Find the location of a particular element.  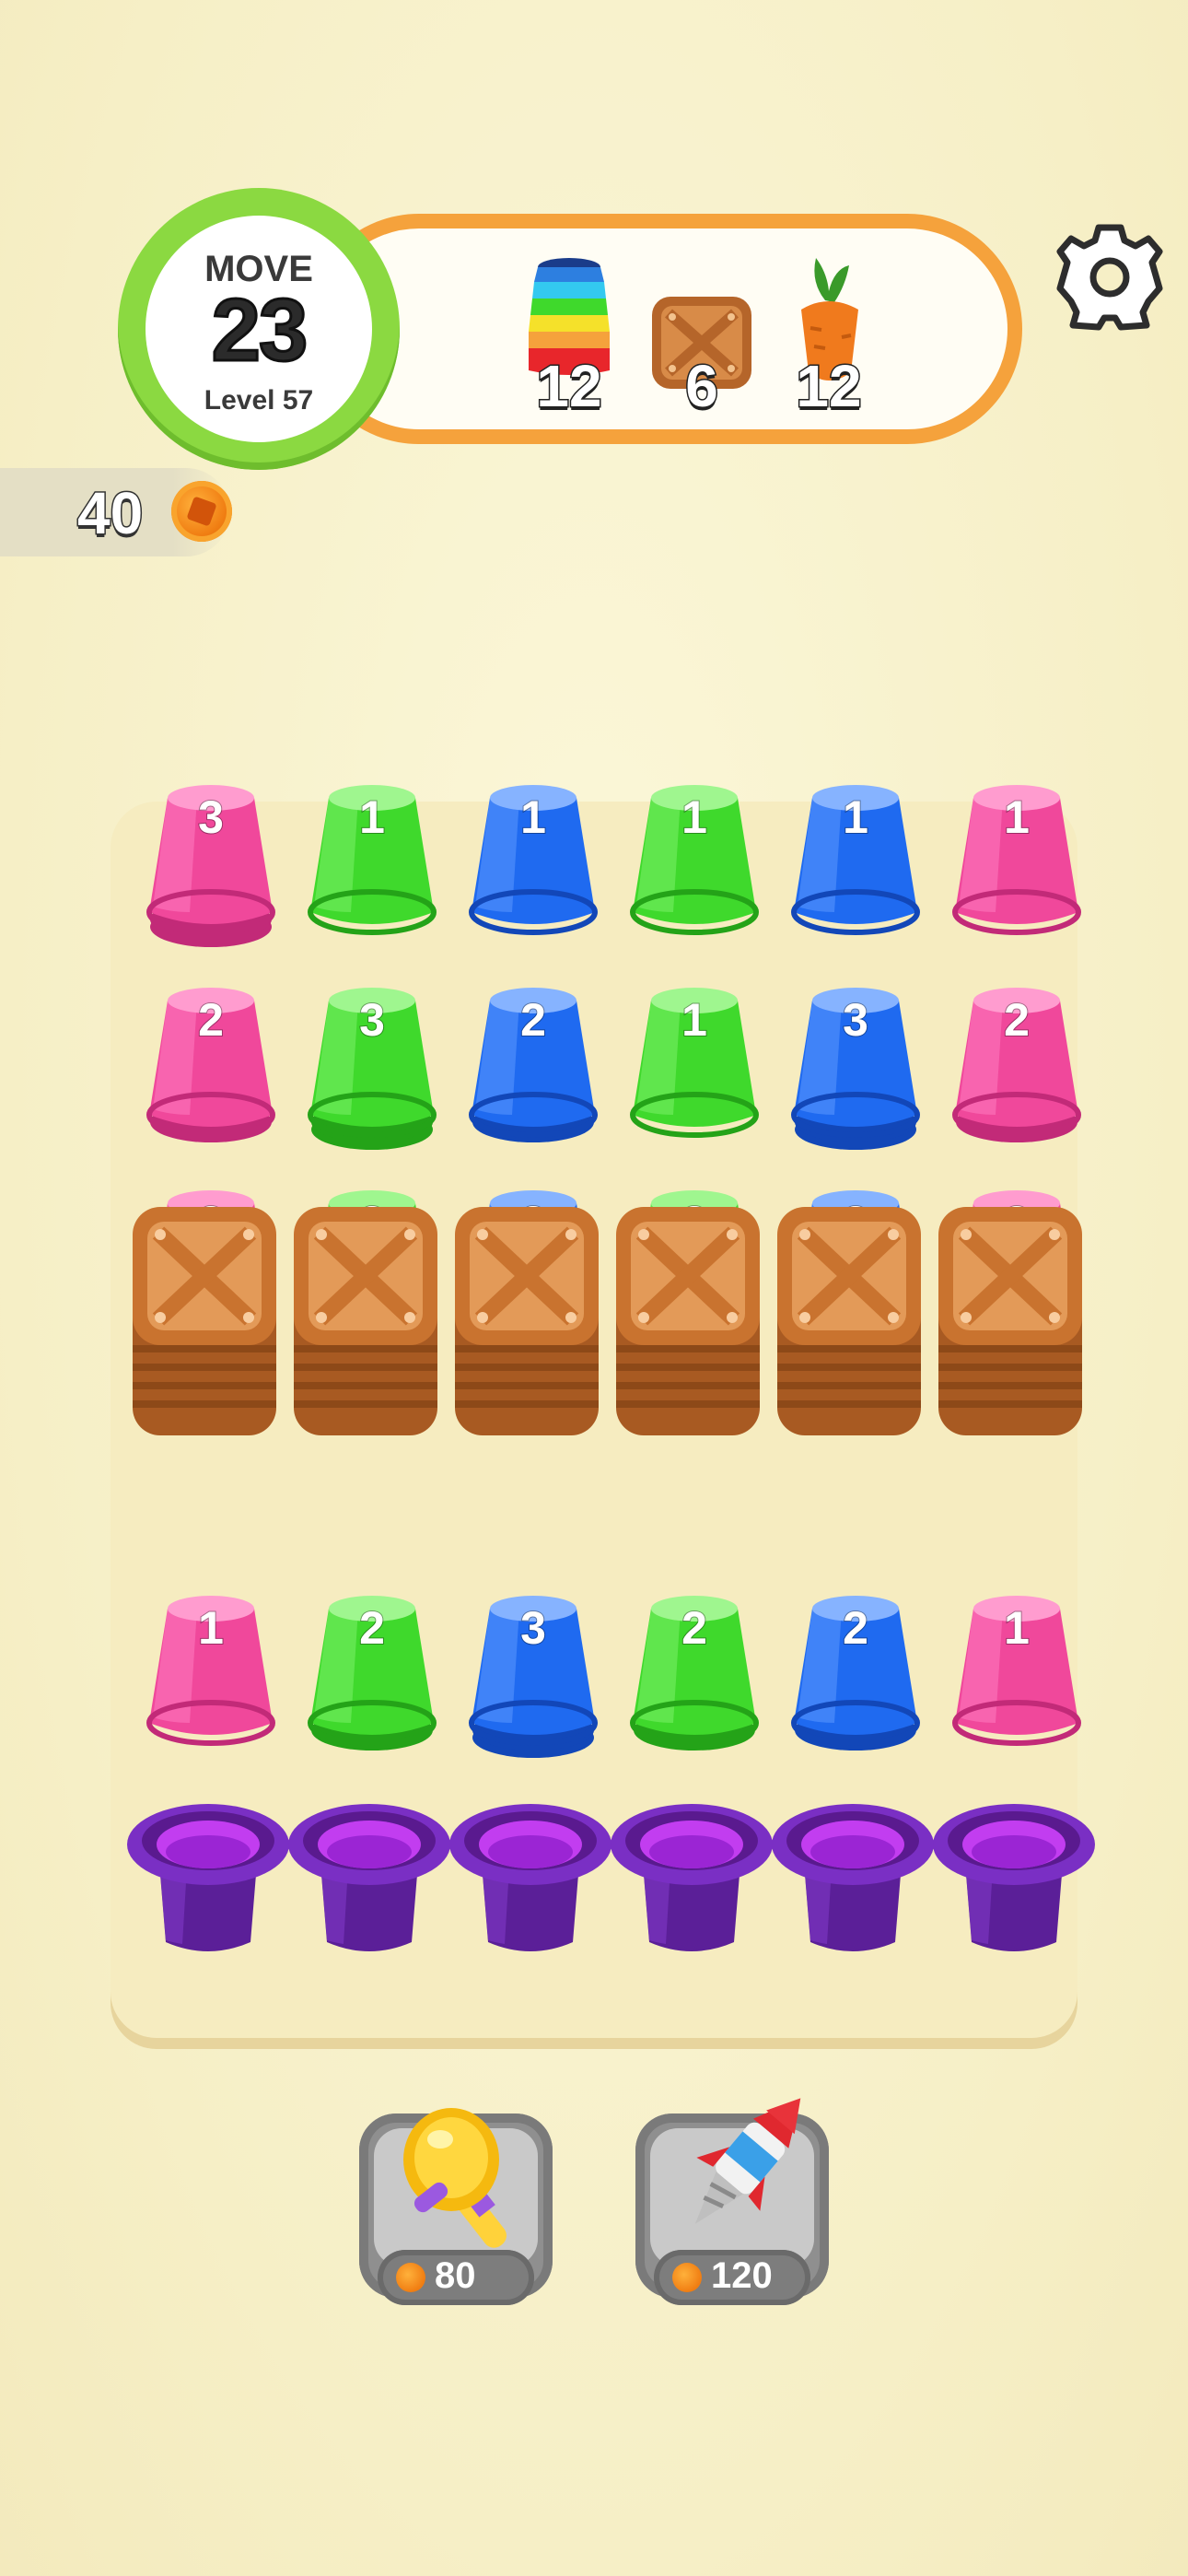

rocket-drill-booster-icon is located at coordinates (747, 2161).